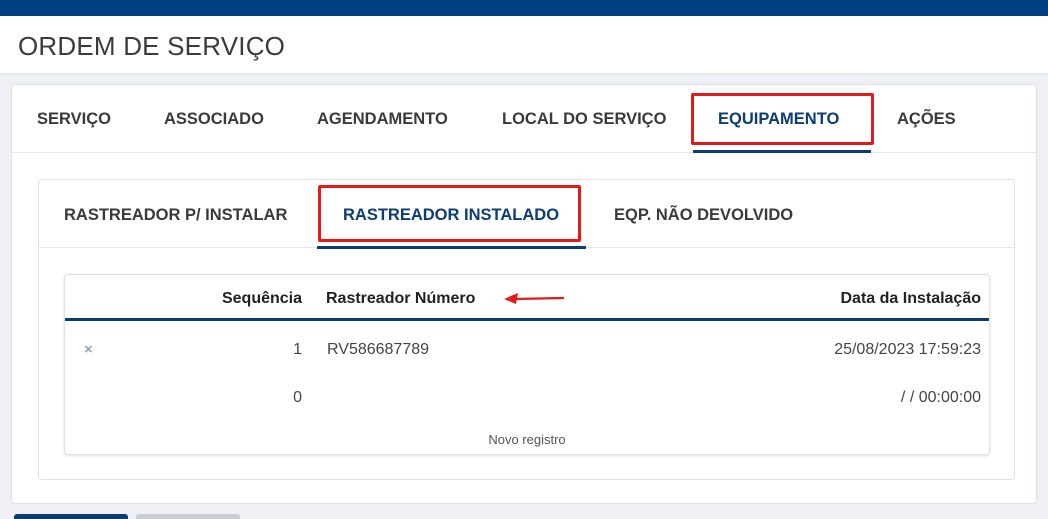 This screenshot has height=519, width=1048. I want to click on bottom-button-secondary, so click(188, 516).